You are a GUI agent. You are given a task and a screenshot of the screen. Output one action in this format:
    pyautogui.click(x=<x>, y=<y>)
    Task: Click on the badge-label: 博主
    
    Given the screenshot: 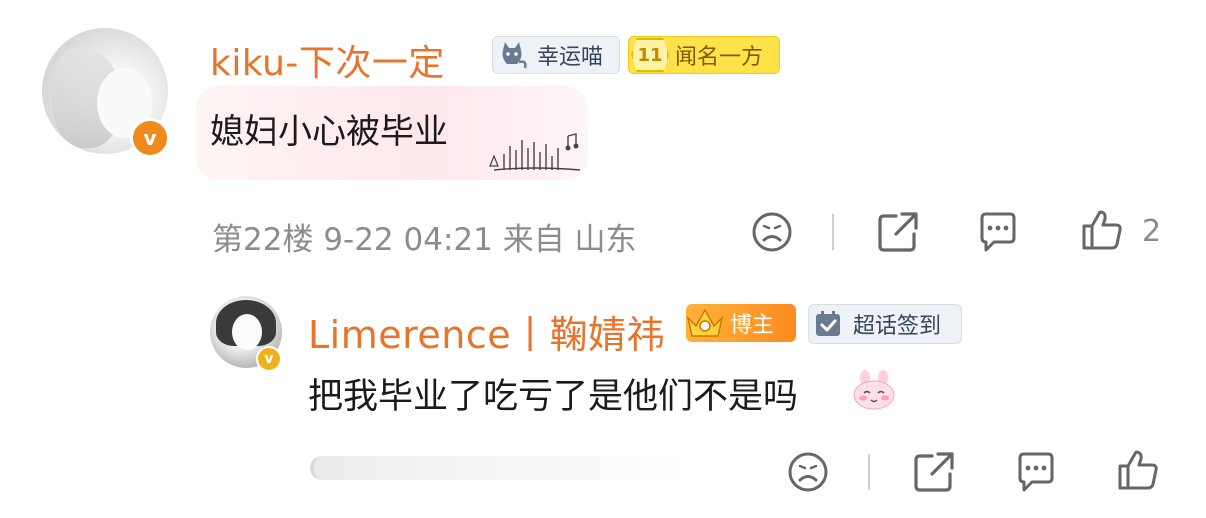 What is the action you would take?
    pyautogui.click(x=752, y=325)
    